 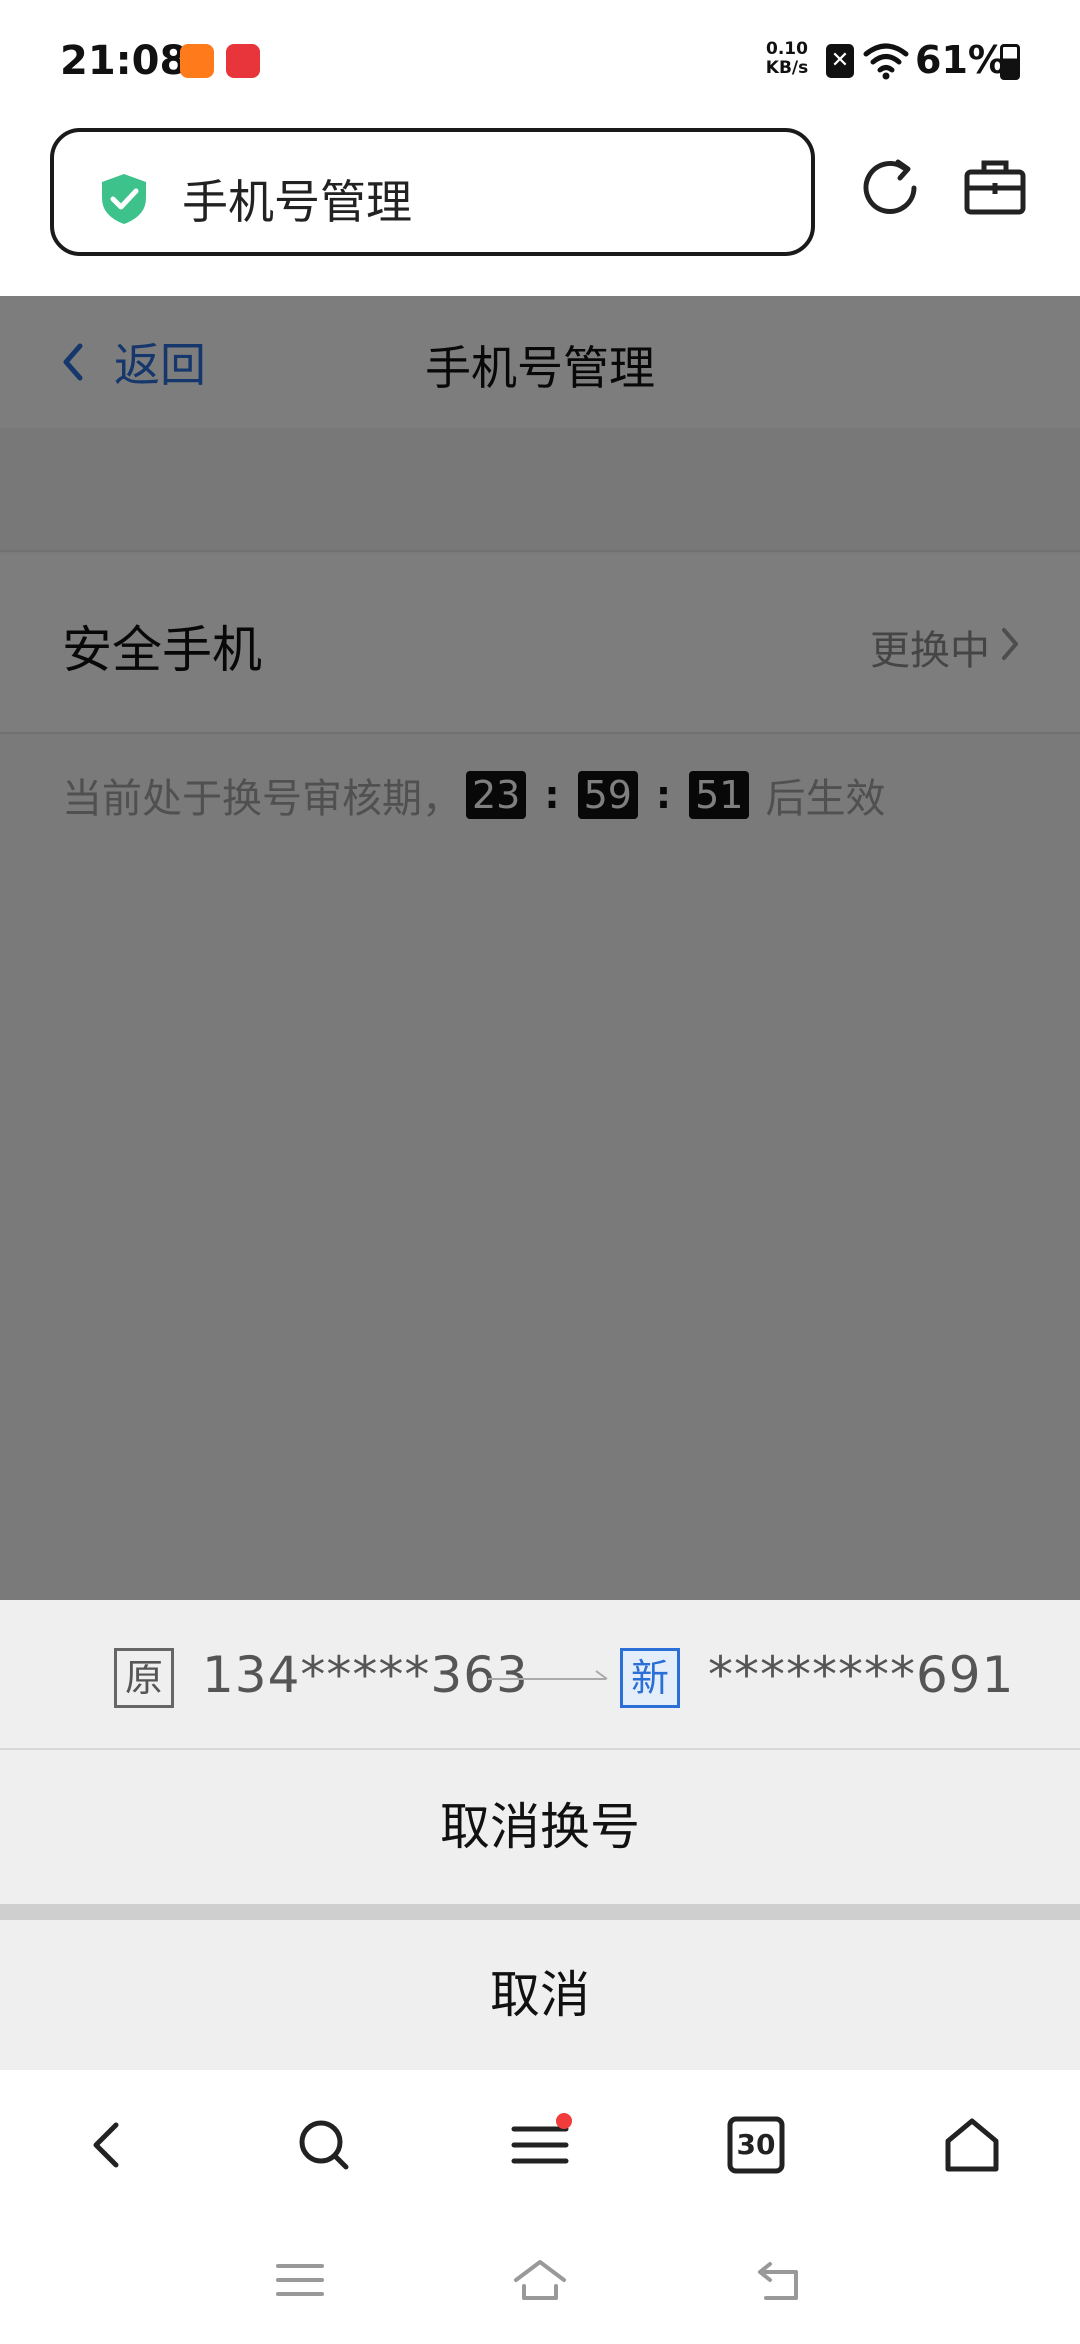 I want to click on cancel-change-button: 取消换号, so click(x=540, y=1827).